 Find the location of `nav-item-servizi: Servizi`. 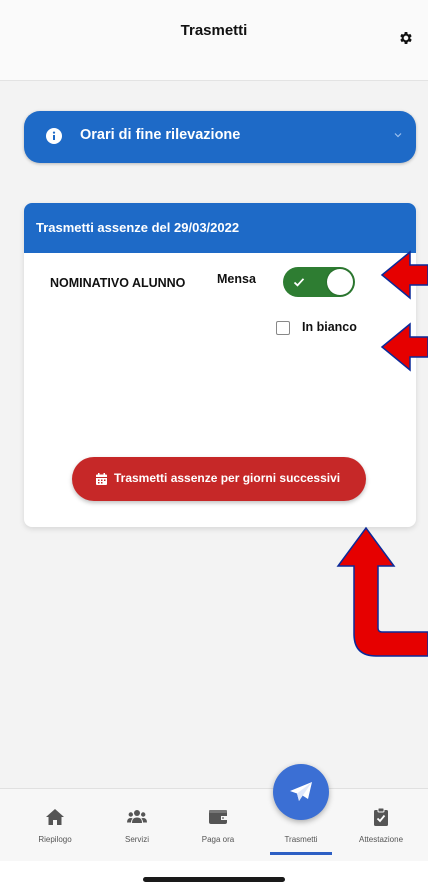

nav-item-servizi: Servizi is located at coordinates (137, 825).